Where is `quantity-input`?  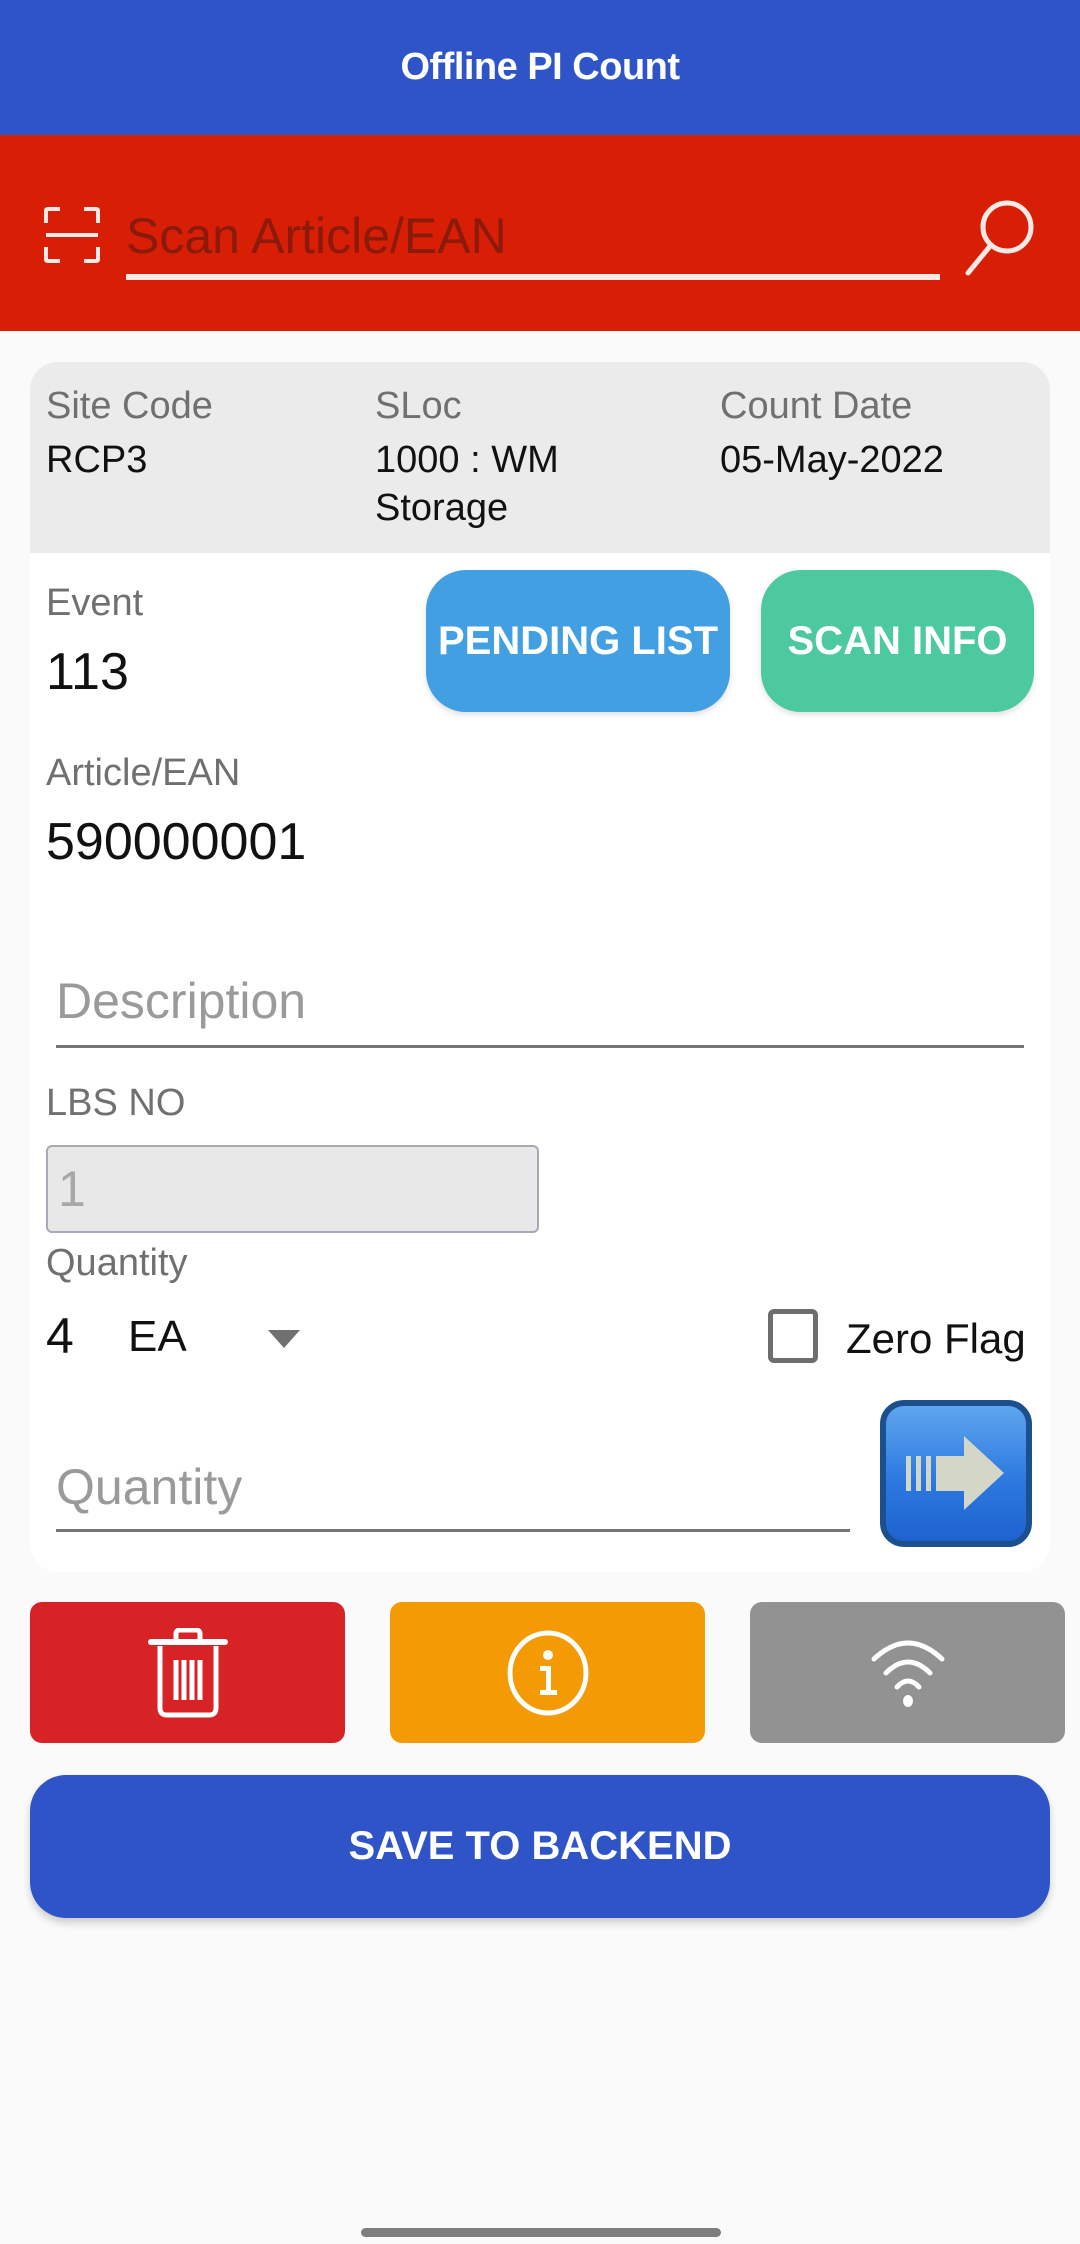
quantity-input is located at coordinates (456, 1487).